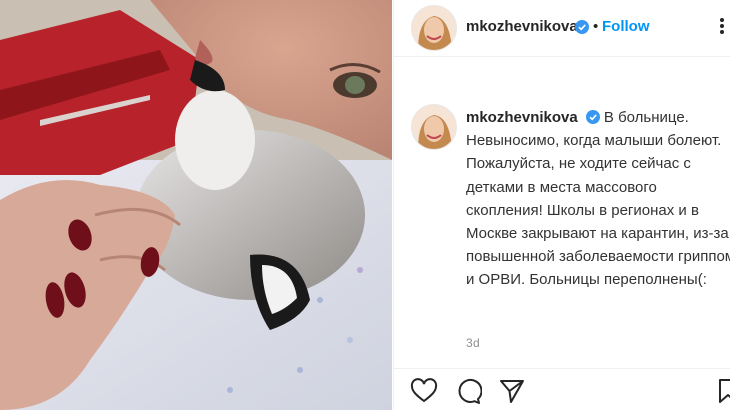  I want to click on author-avatar, so click(434, 28).